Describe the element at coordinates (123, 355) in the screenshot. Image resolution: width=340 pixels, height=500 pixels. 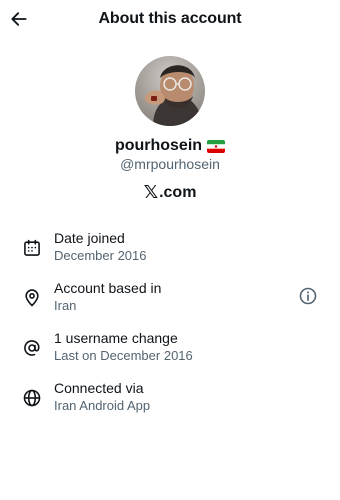
I see `detail-value: Last on December 2016` at that location.